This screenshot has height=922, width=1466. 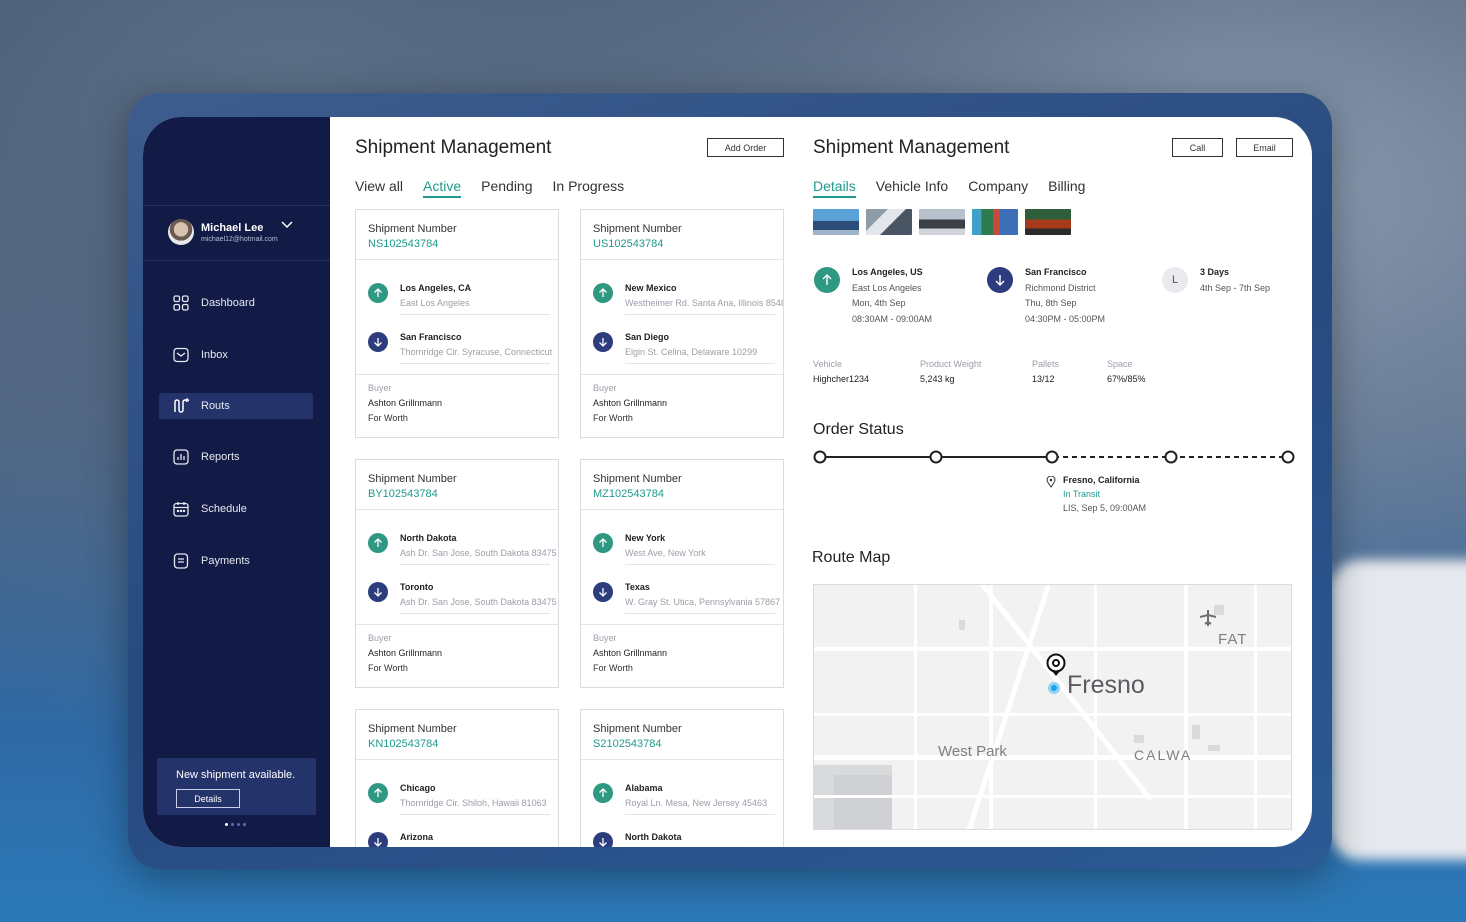 What do you see at coordinates (225, 561) in the screenshot?
I see `sidebar-item-label: Payments` at bounding box center [225, 561].